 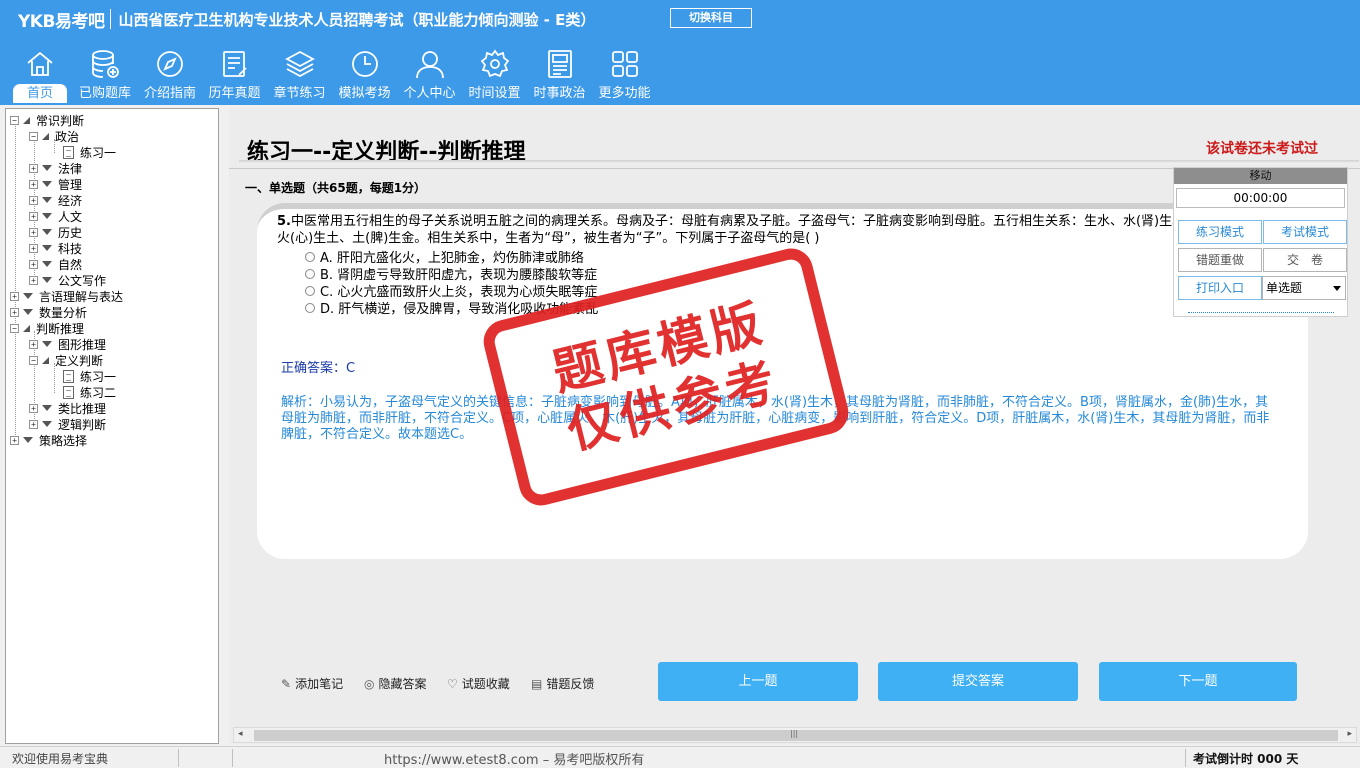 I want to click on tree-node: + 策略选择, so click(x=48, y=440).